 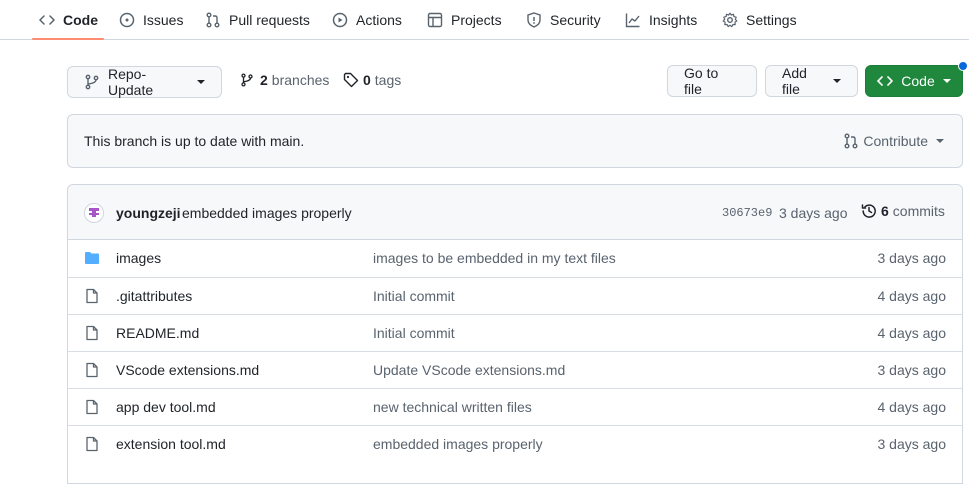 I want to click on tab-actions: Actions, so click(x=367, y=20).